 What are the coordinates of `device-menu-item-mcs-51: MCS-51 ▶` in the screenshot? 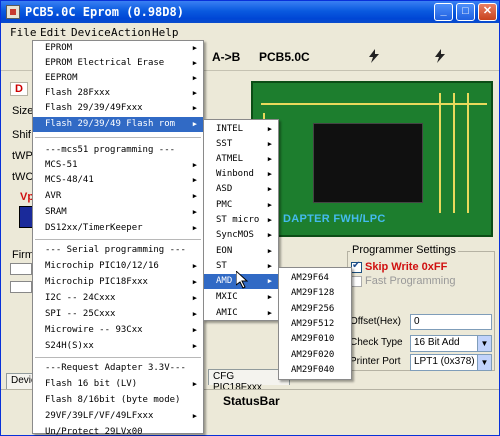 It's located at (118, 165).